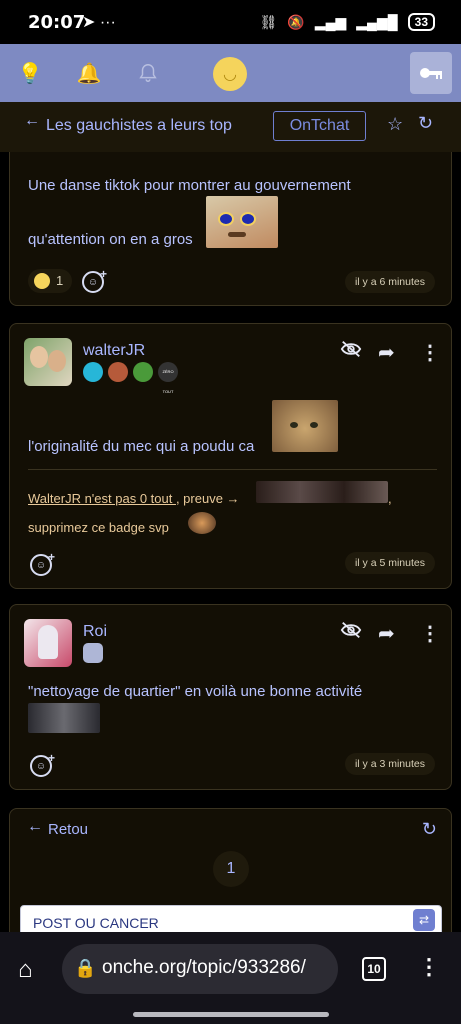 This screenshot has width=461, height=1024. I want to click on address-bar: 🔒 onche.org/topic/933286/, so click(200, 969).